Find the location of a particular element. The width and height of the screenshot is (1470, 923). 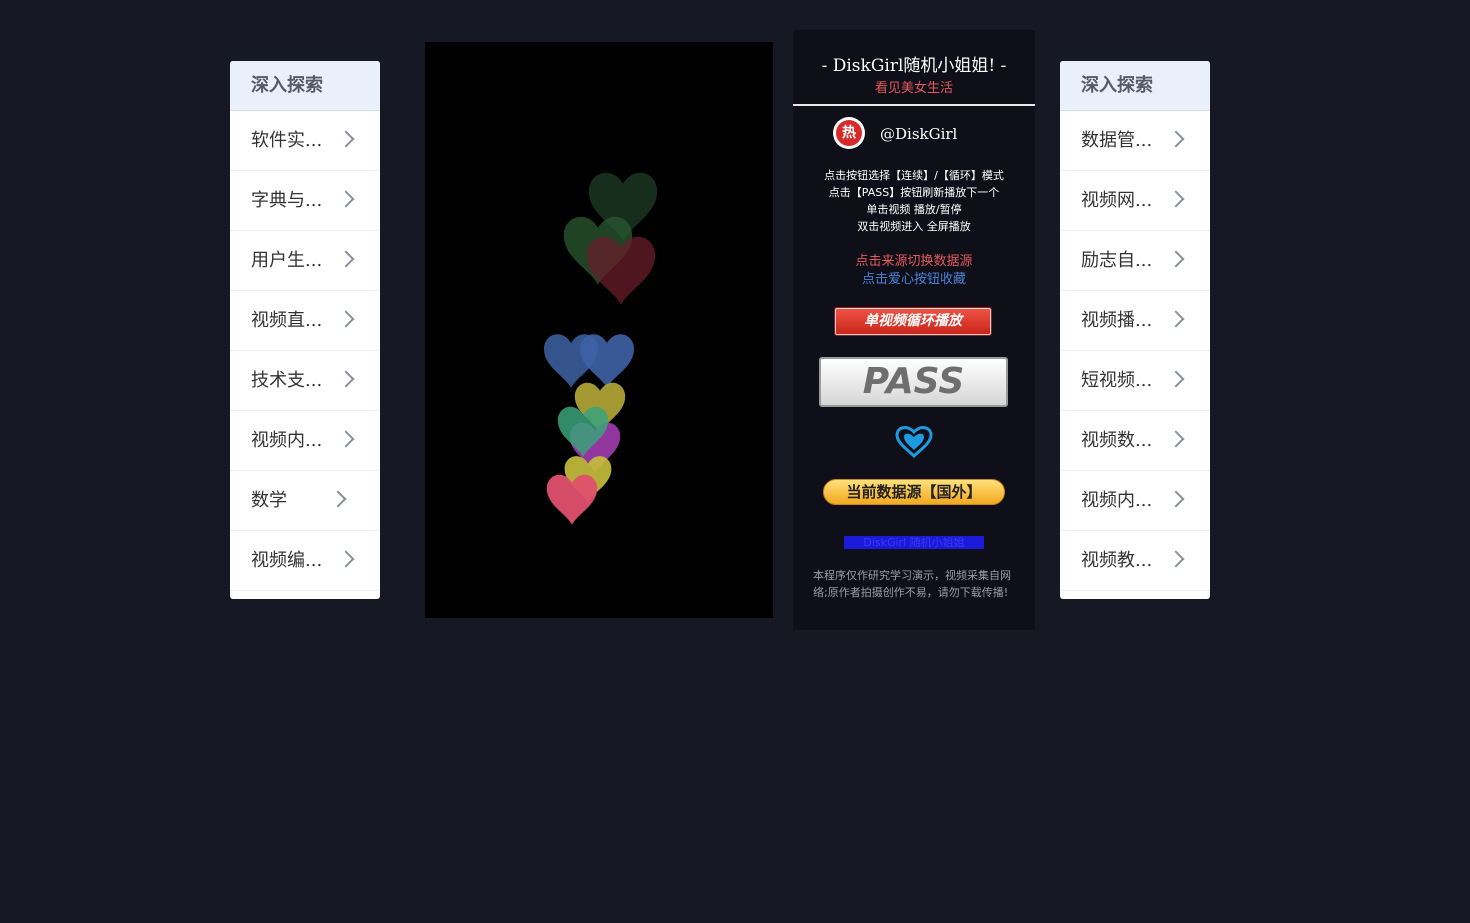

instruction-line: 单击视频 播放/暂停 is located at coordinates (914, 209).